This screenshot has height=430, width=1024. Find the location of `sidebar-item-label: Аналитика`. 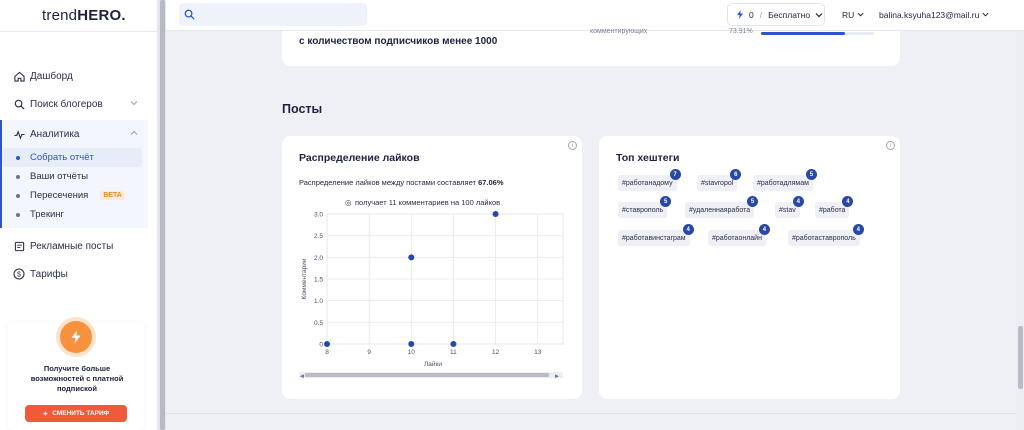

sidebar-item-label: Аналитика is located at coordinates (55, 134).